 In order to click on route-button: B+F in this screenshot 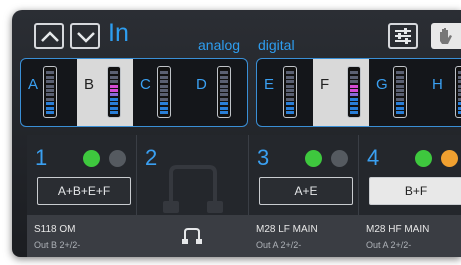, I will do `click(415, 191)`.